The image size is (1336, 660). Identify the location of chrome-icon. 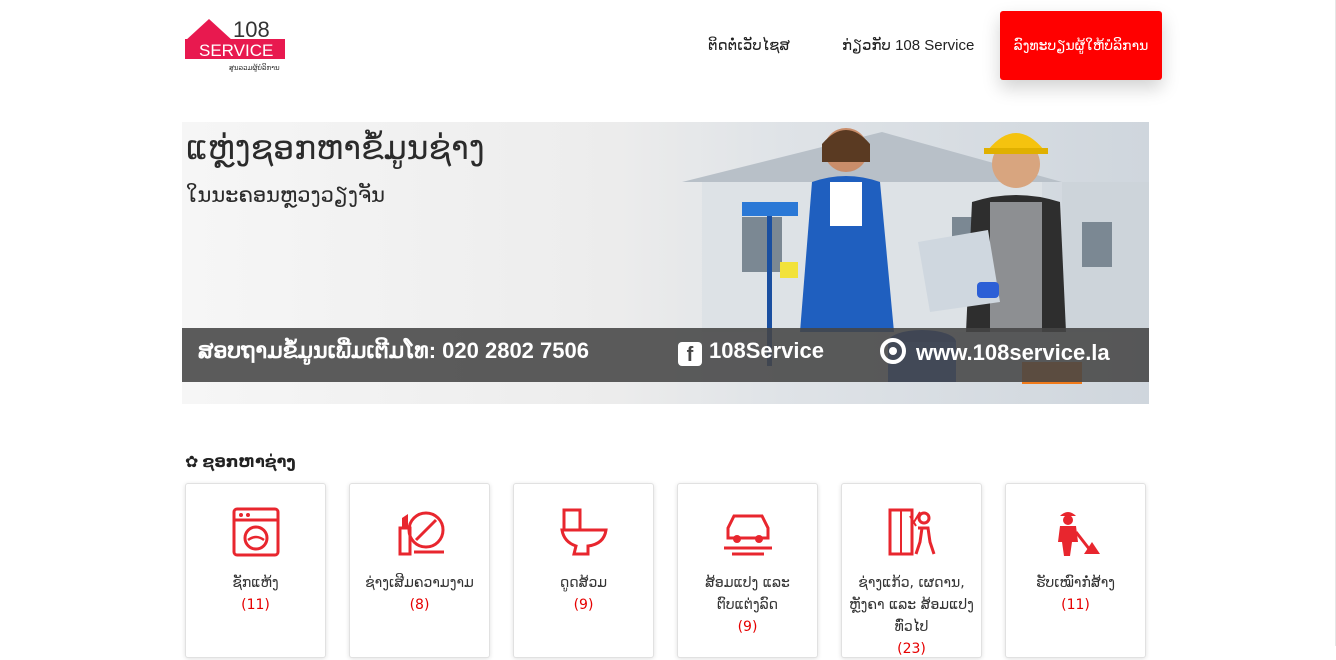
(893, 351).